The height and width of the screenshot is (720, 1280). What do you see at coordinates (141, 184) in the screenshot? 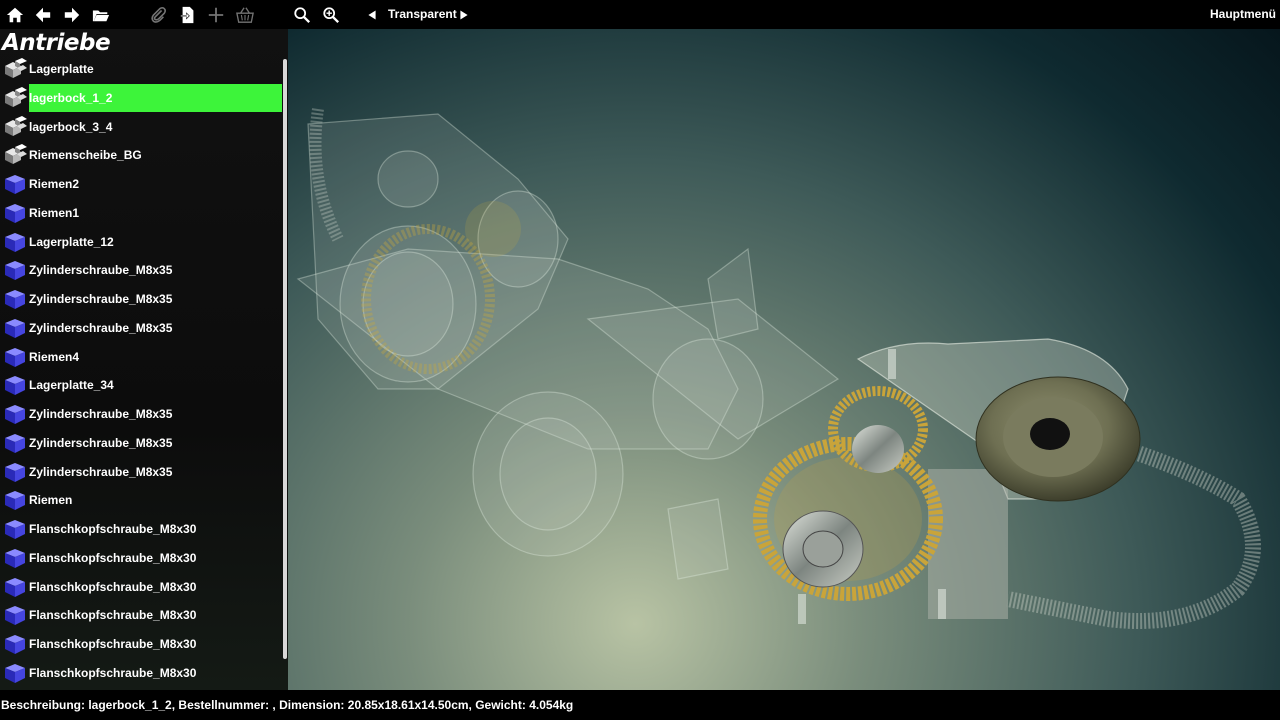
I see `tree-item: Riemen2` at bounding box center [141, 184].